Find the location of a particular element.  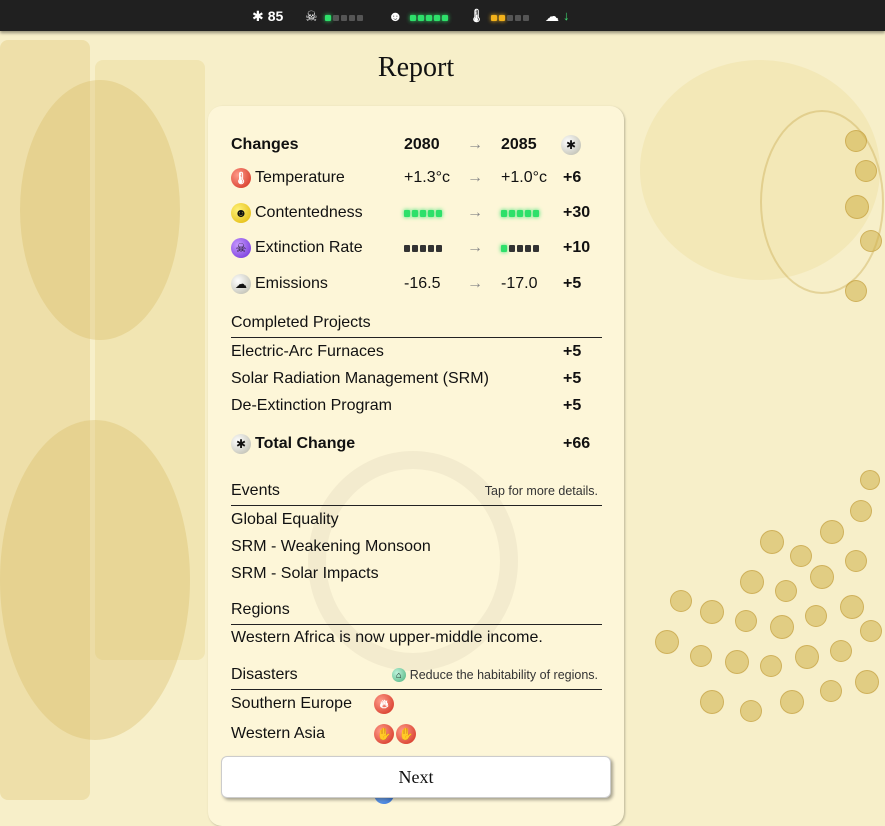

change-label: Contentedness is located at coordinates (309, 212).